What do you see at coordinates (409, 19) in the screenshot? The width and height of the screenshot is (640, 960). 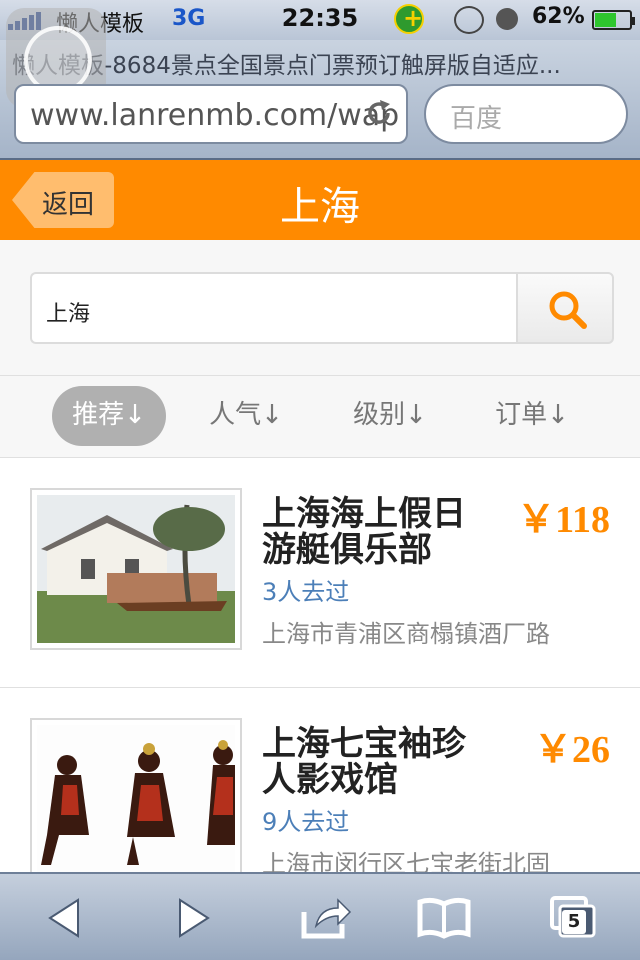 I see `security-app-icon` at bounding box center [409, 19].